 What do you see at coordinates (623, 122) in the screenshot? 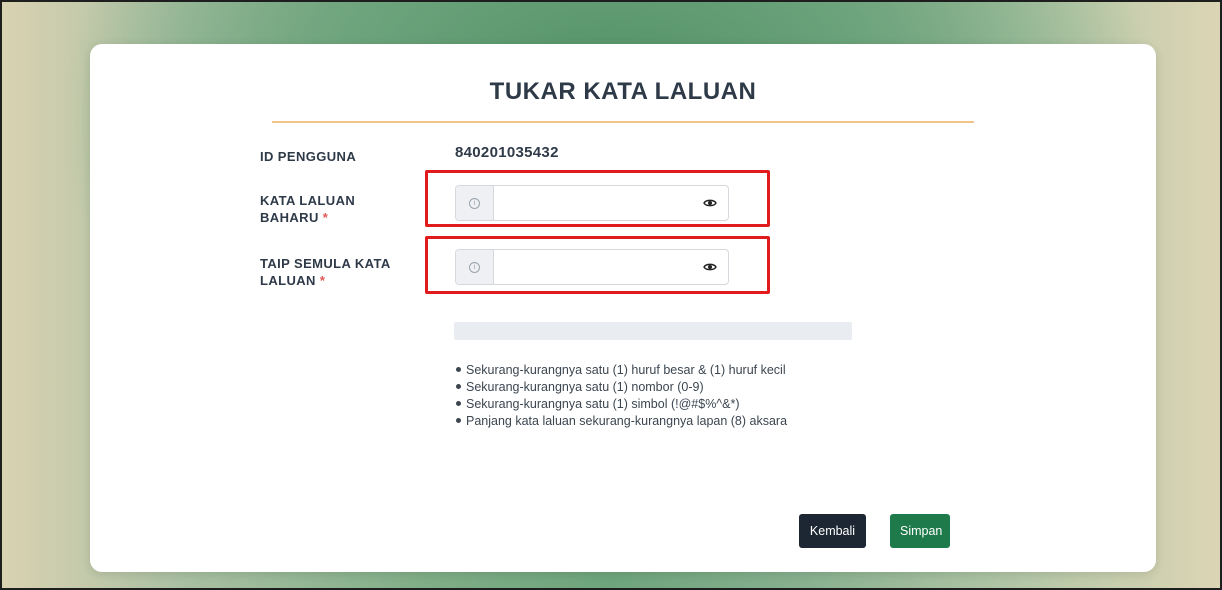
I see `title-divider` at bounding box center [623, 122].